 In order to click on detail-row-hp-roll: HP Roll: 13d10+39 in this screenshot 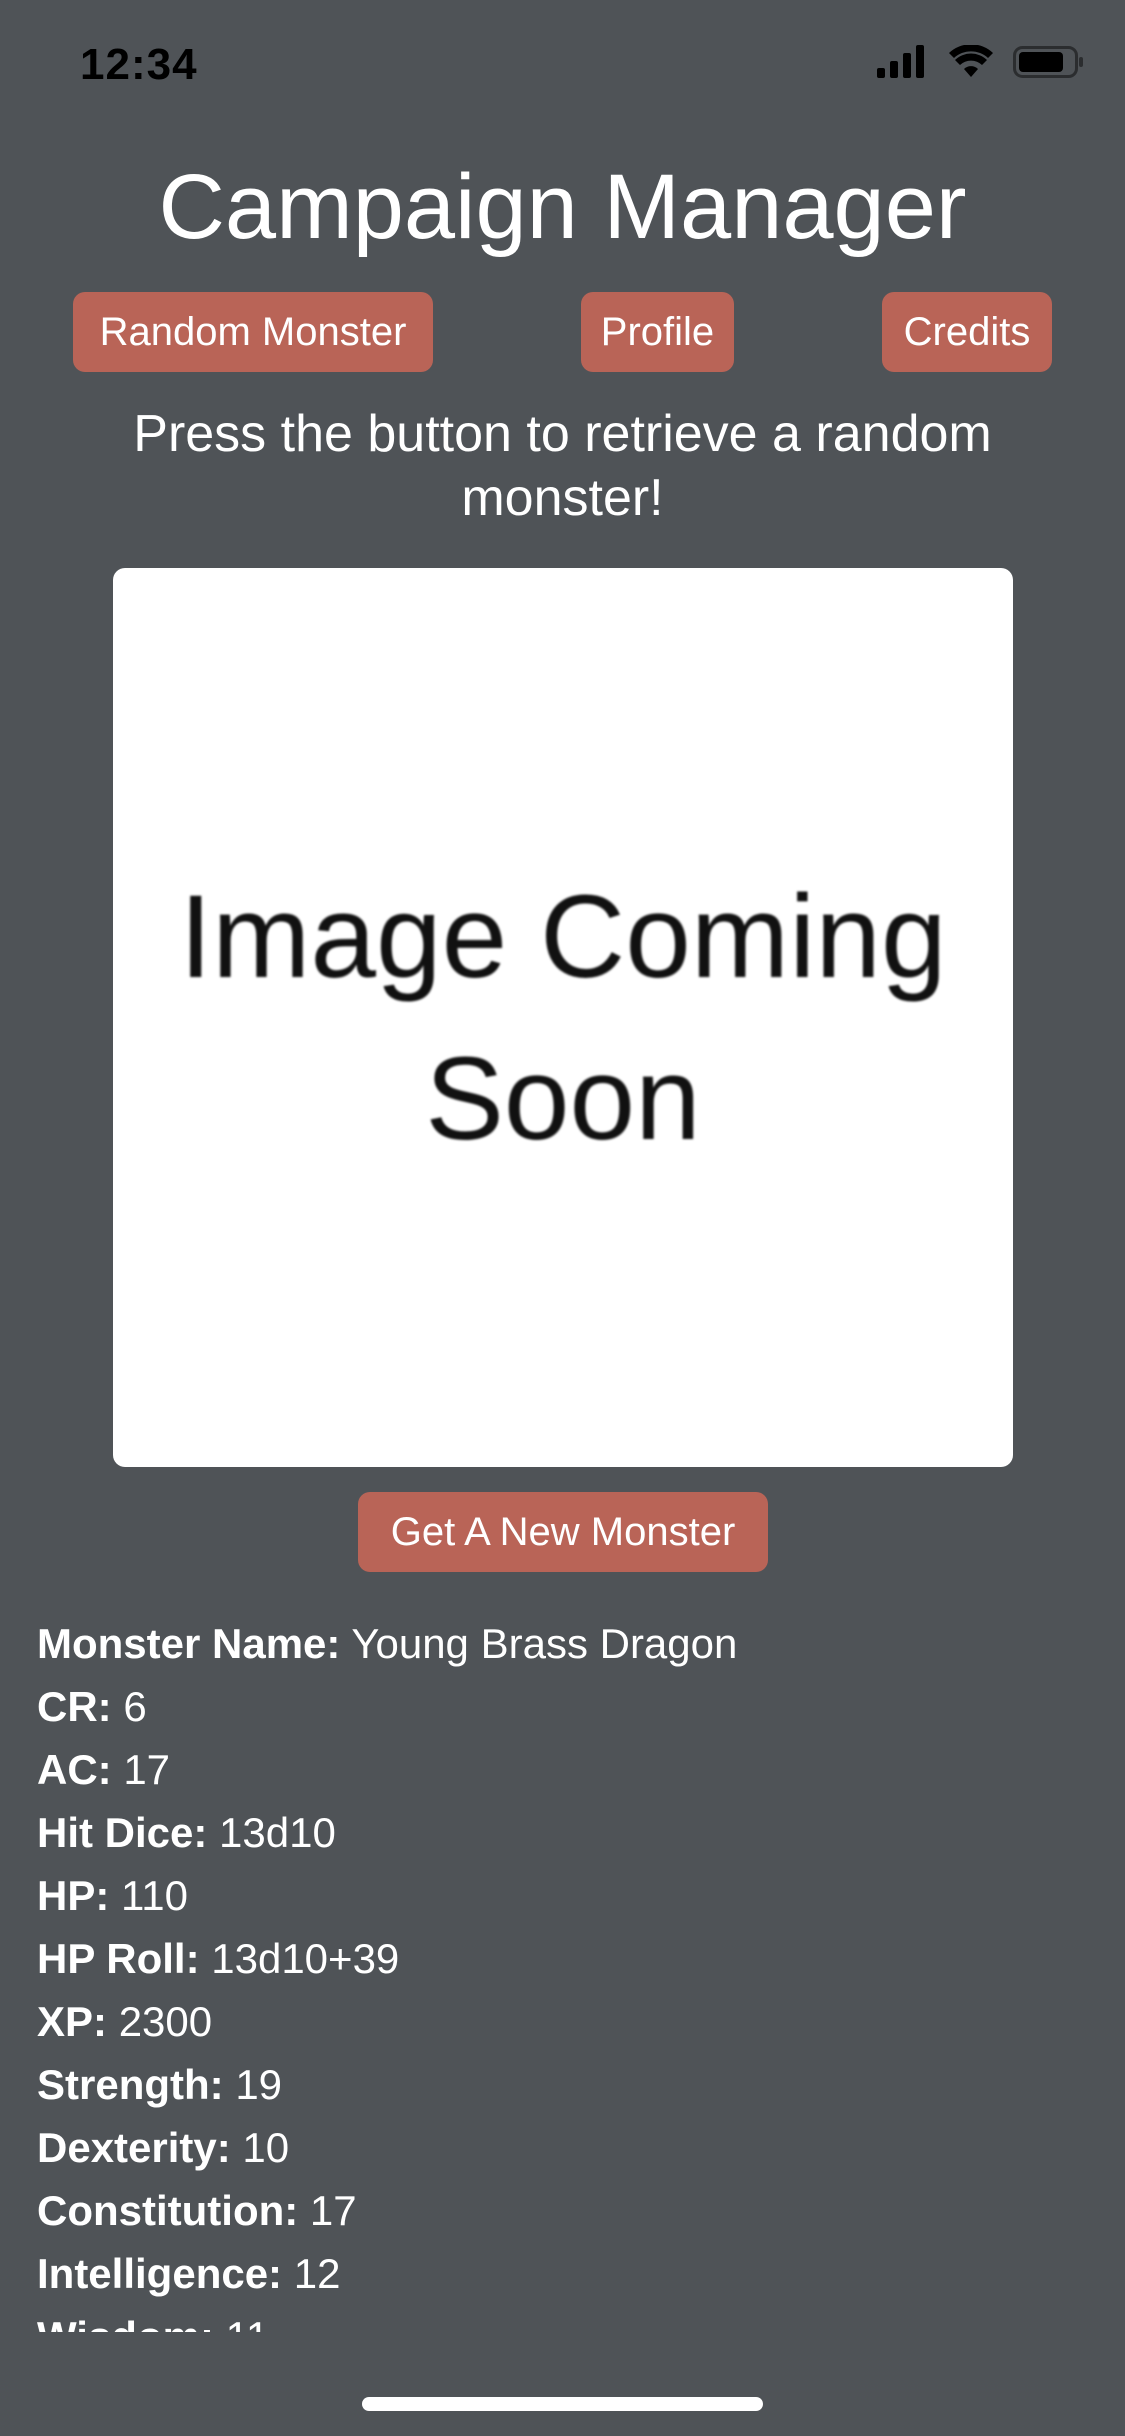, I will do `click(562, 1958)`.